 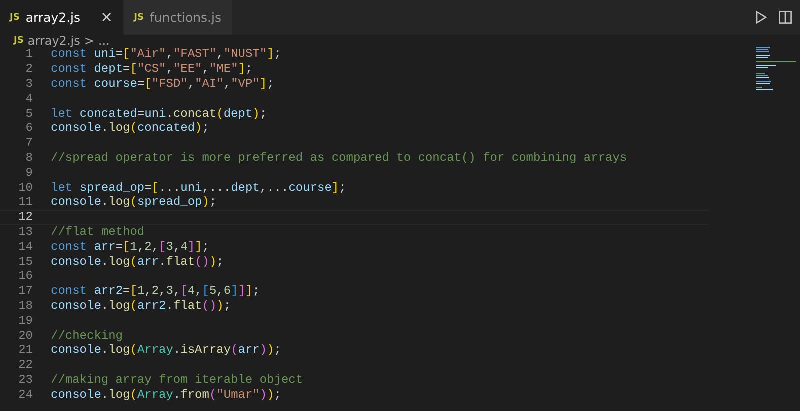 What do you see at coordinates (25, 395) in the screenshot?
I see `line-number: 24` at bounding box center [25, 395].